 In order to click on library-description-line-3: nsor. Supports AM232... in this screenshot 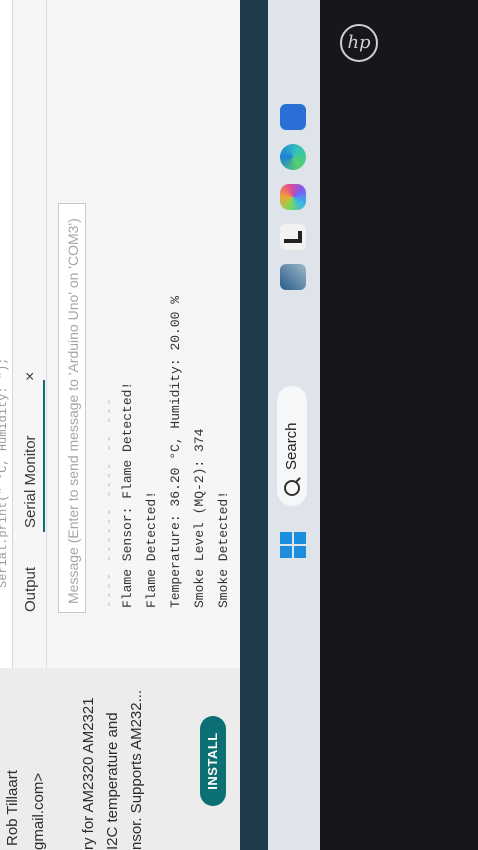, I will do `click(136, 769)`.